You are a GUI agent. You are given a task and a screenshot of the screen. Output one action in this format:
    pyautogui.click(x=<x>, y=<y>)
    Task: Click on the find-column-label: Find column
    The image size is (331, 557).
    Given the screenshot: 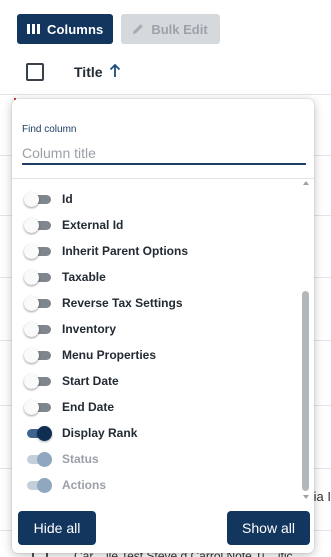 What is the action you would take?
    pyautogui.click(x=49, y=129)
    